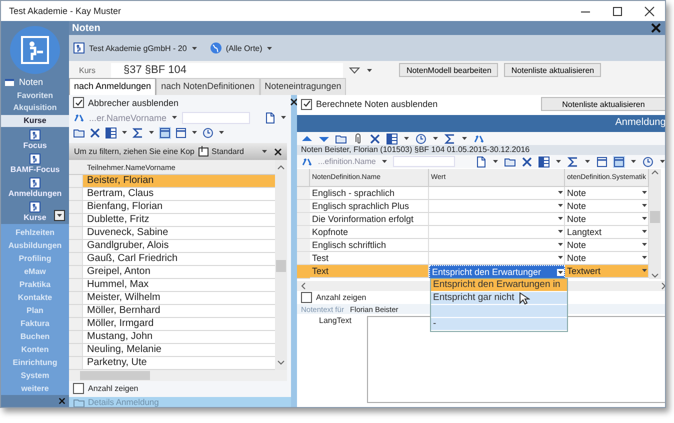 The width and height of the screenshot is (674, 423). Describe the element at coordinates (172, 337) in the screenshot. I see `table-row: Mustang, John` at that location.